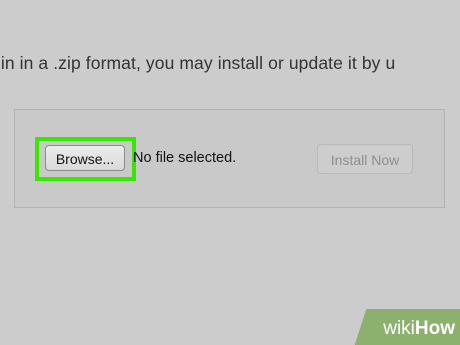  Describe the element at coordinates (399, 328) in the screenshot. I see `watermark-wiki: wiki` at that location.